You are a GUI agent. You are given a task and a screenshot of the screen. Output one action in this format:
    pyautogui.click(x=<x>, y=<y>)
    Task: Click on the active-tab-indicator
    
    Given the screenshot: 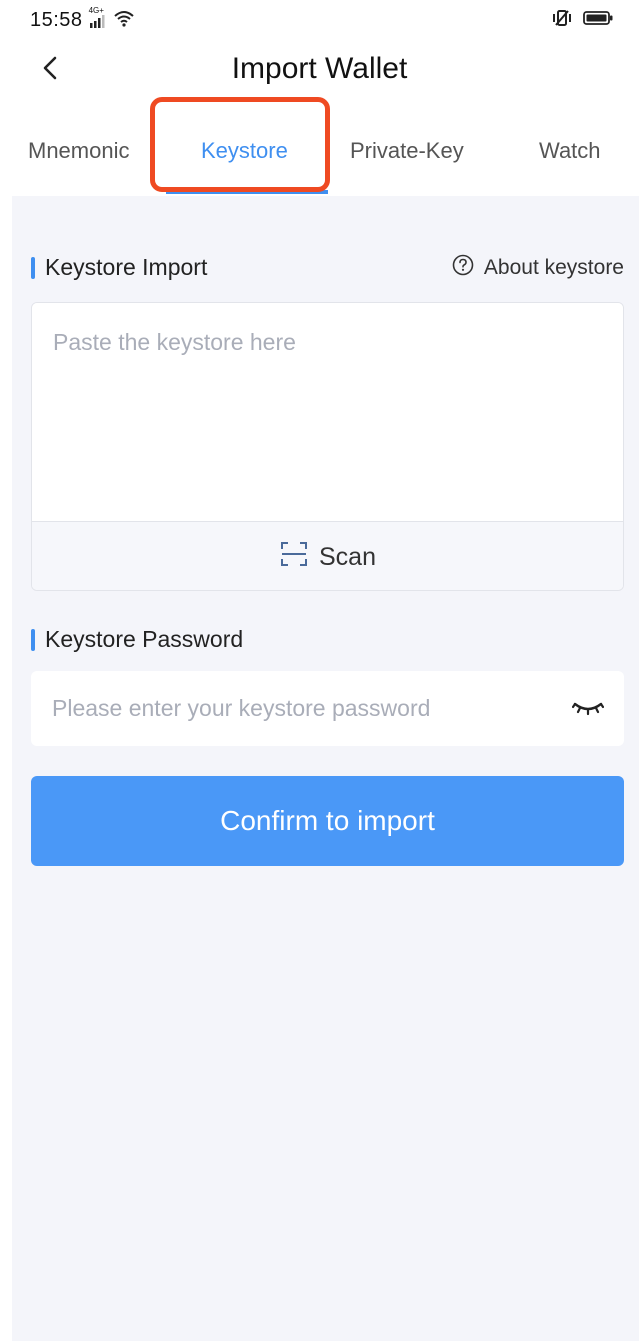 What is the action you would take?
    pyautogui.click(x=247, y=192)
    